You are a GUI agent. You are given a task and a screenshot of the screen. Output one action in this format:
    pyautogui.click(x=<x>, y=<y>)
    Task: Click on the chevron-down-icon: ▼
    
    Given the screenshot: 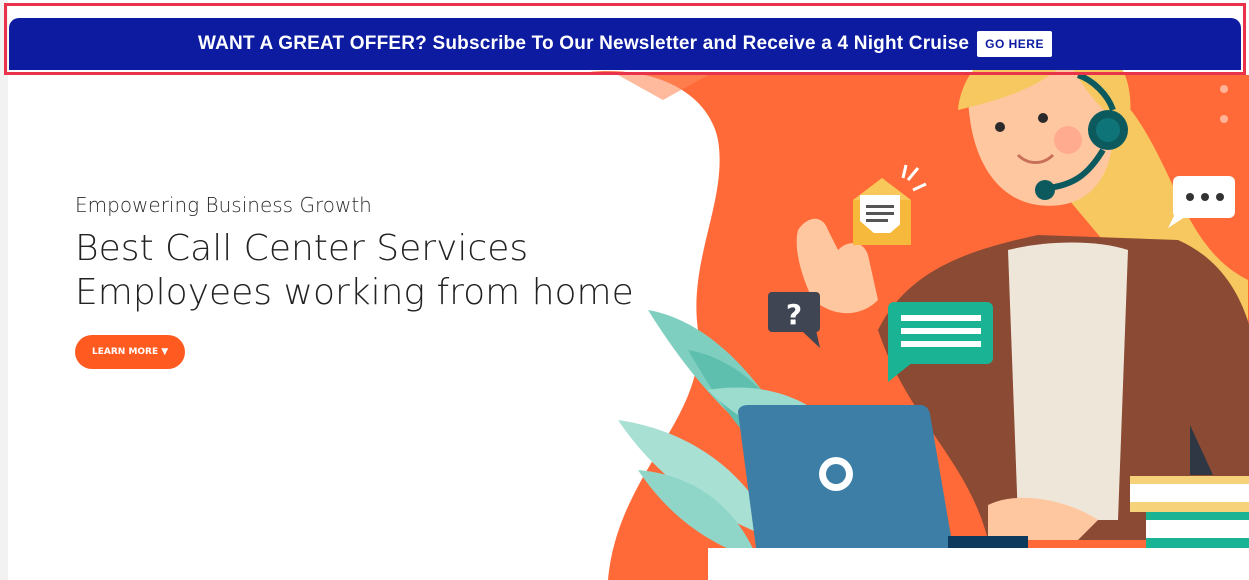 What is the action you would take?
    pyautogui.click(x=165, y=352)
    